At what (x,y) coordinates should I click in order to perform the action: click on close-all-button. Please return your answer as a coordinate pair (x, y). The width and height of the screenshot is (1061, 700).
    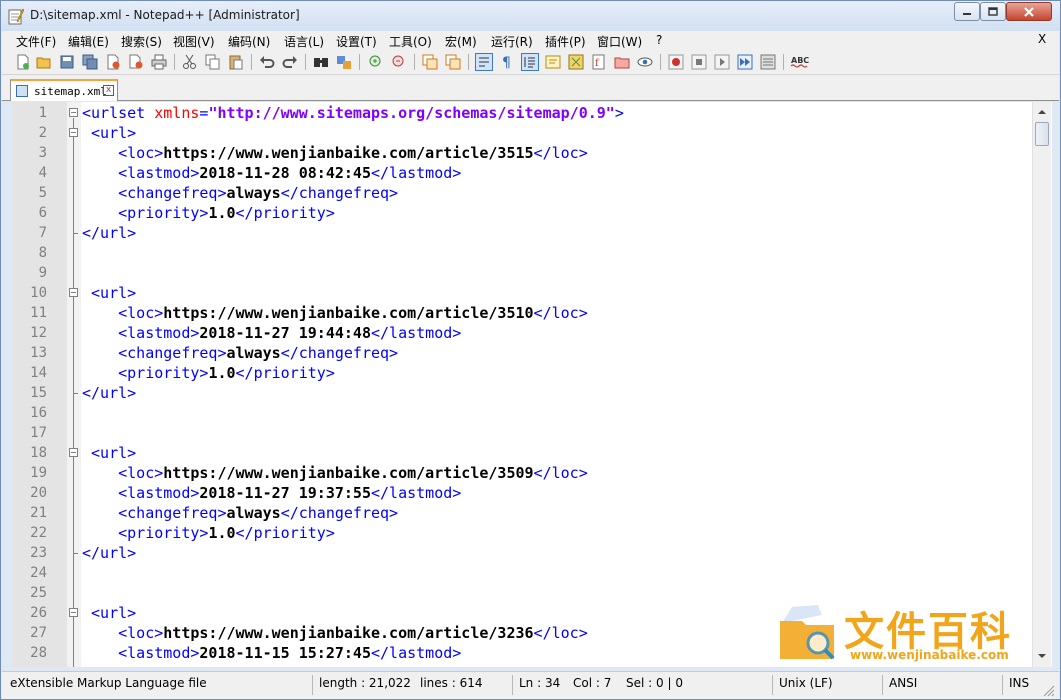
    Looking at the image, I should click on (136, 62).